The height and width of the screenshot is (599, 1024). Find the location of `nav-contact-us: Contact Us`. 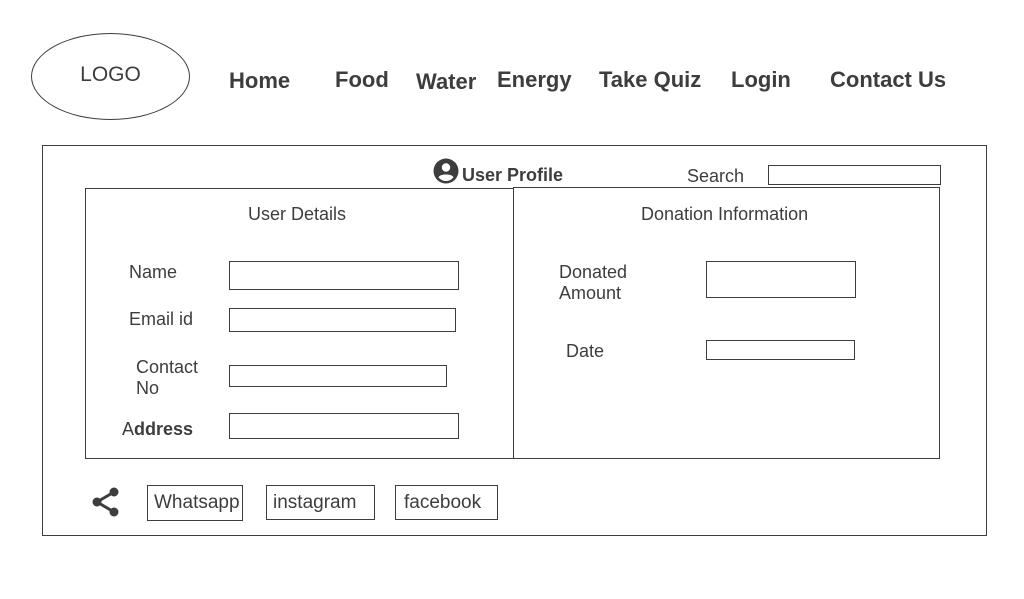

nav-contact-us: Contact Us is located at coordinates (888, 80).